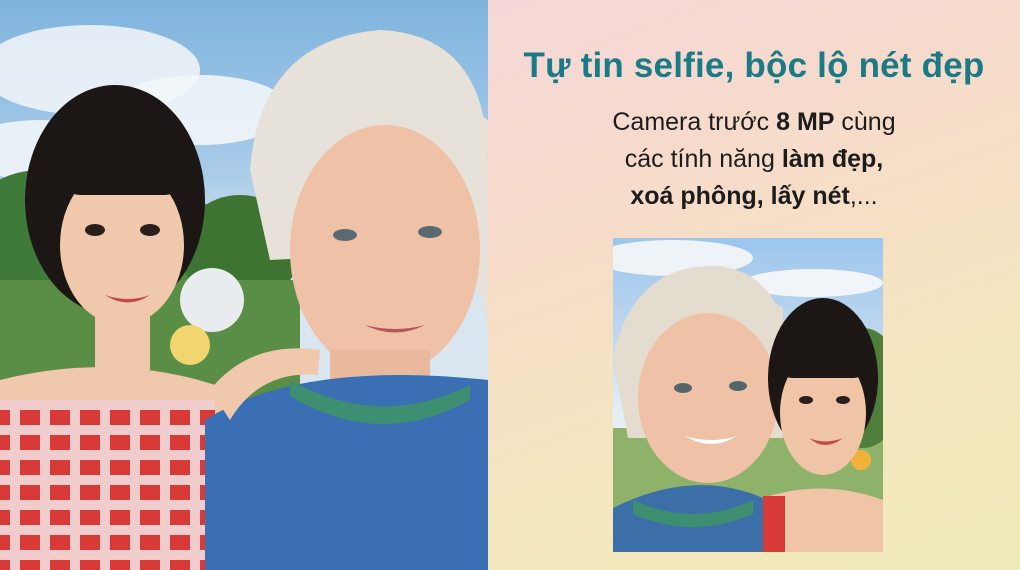  I want to click on selfie-photo-small, so click(748, 395).